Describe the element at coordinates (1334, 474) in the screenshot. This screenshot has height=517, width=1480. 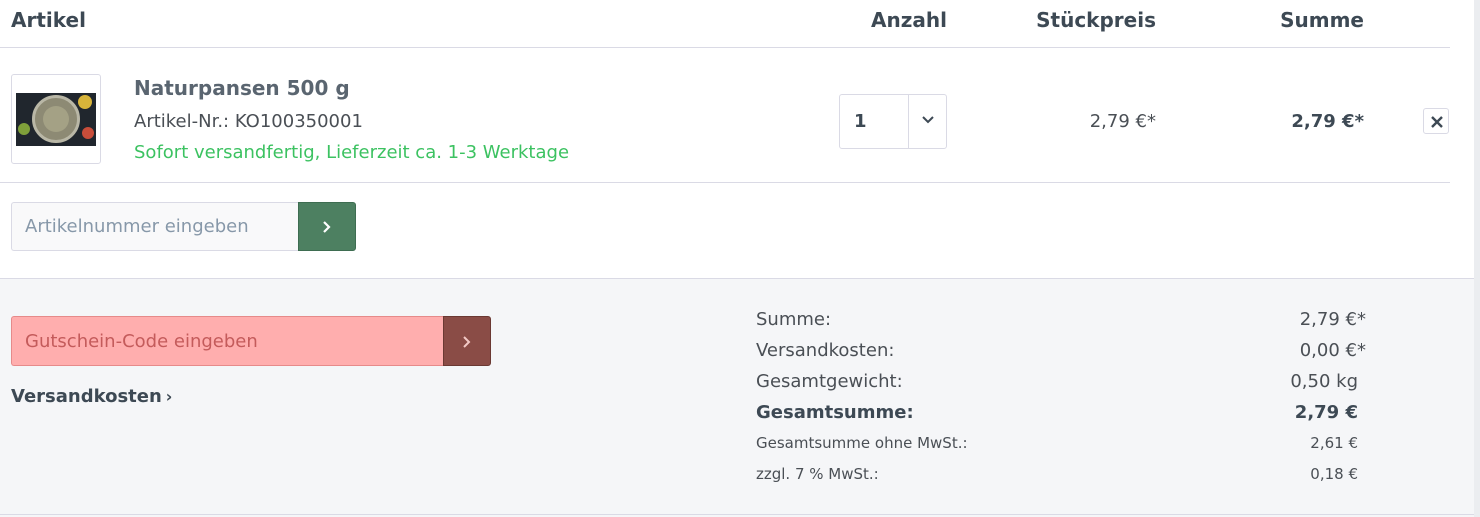
I see `summary-vat-value: 0,18 €` at that location.